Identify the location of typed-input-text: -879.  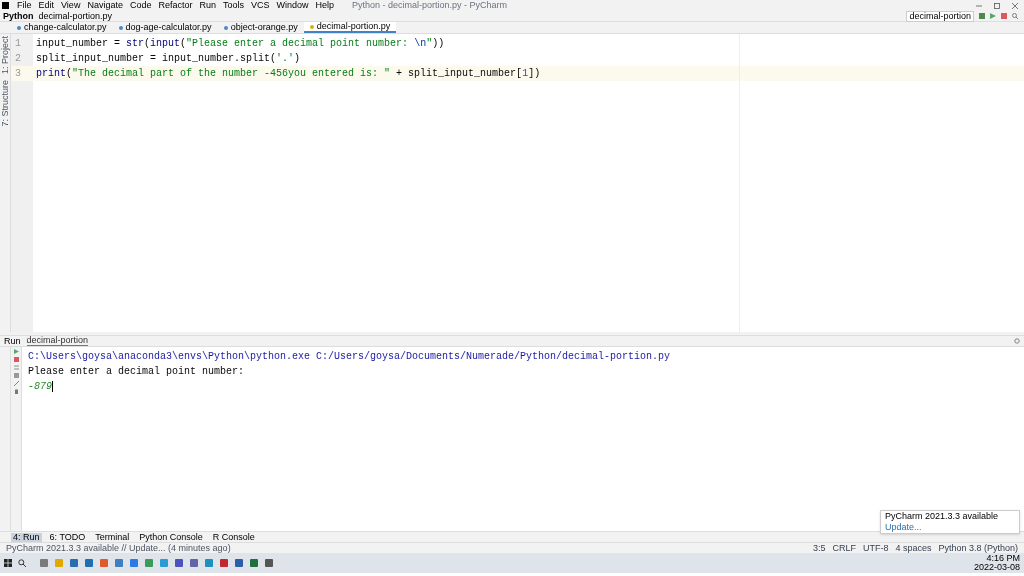
(40, 387).